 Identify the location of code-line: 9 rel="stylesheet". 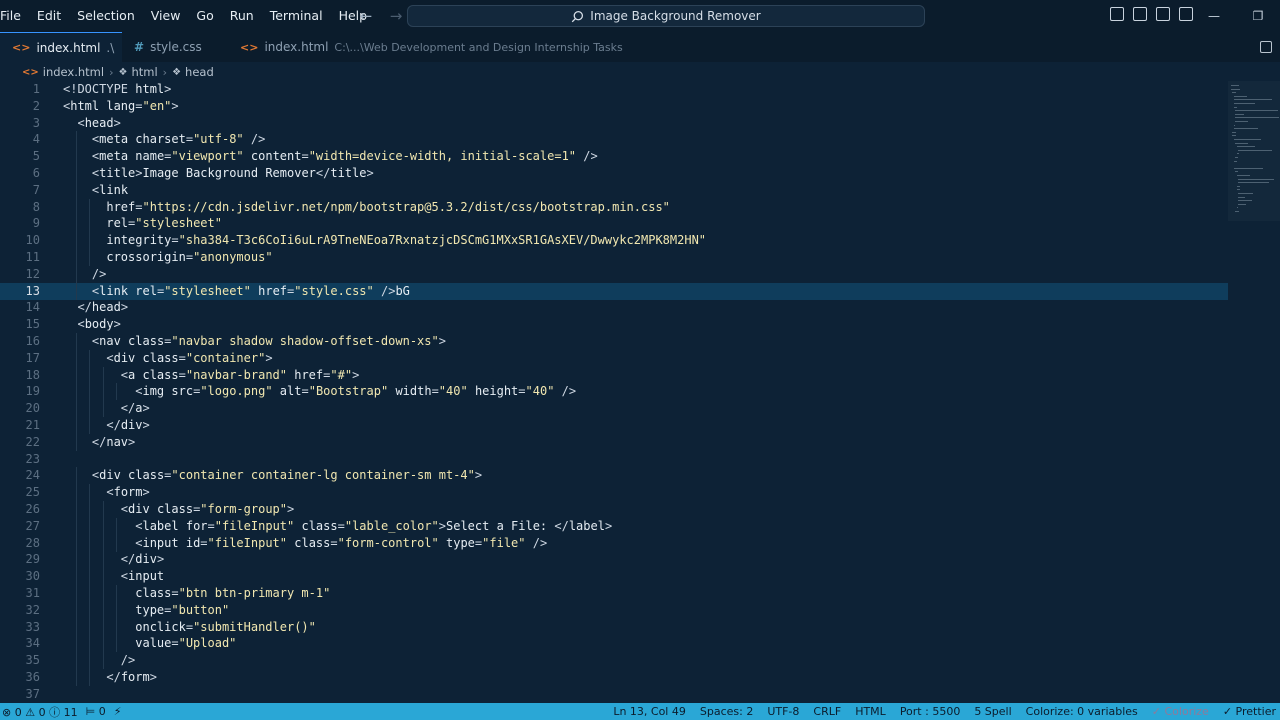
(614, 224).